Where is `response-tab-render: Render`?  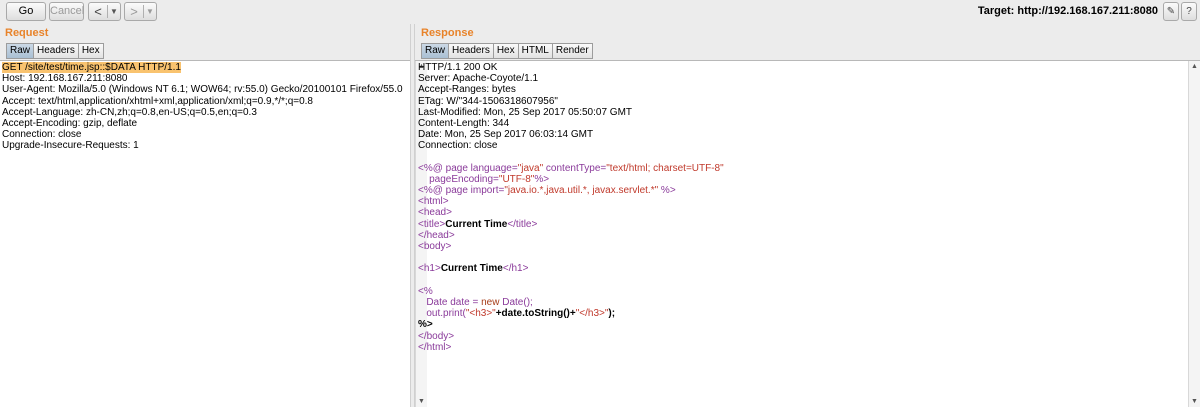 response-tab-render: Render is located at coordinates (572, 51).